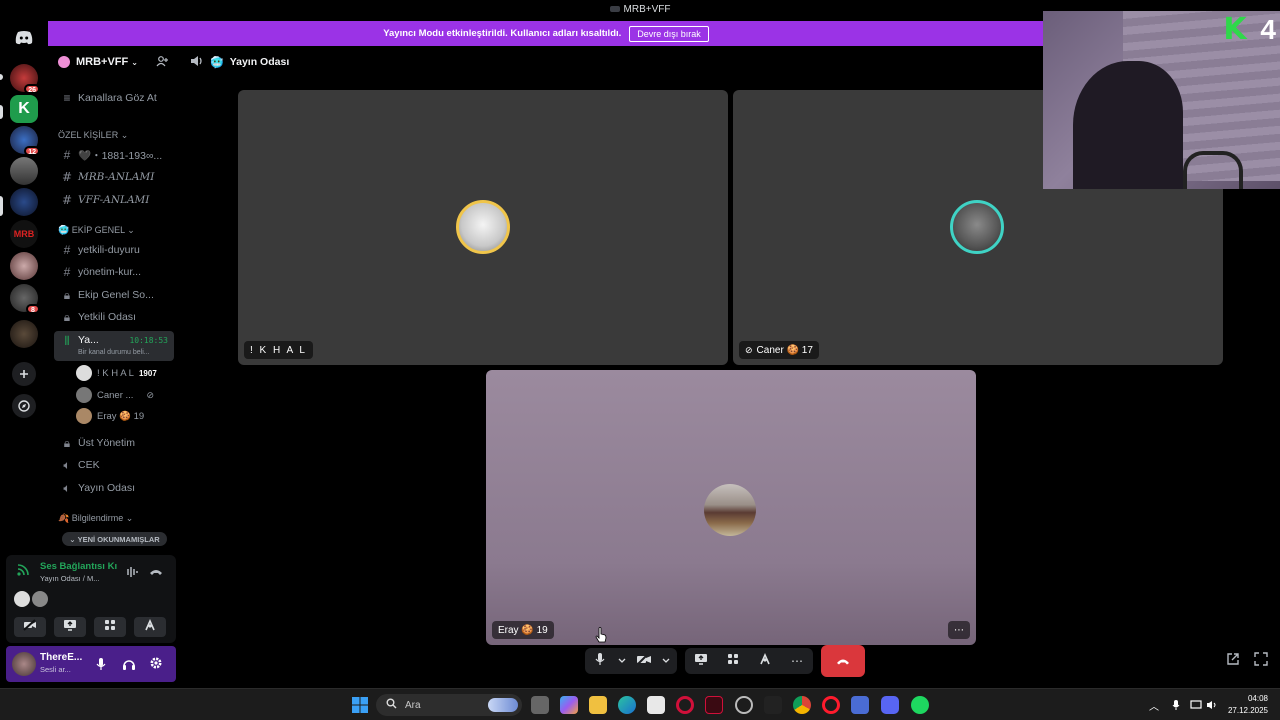 The image size is (1280, 720). Describe the element at coordinates (601, 637) in the screenshot. I see `hand-cursor-icon` at that location.